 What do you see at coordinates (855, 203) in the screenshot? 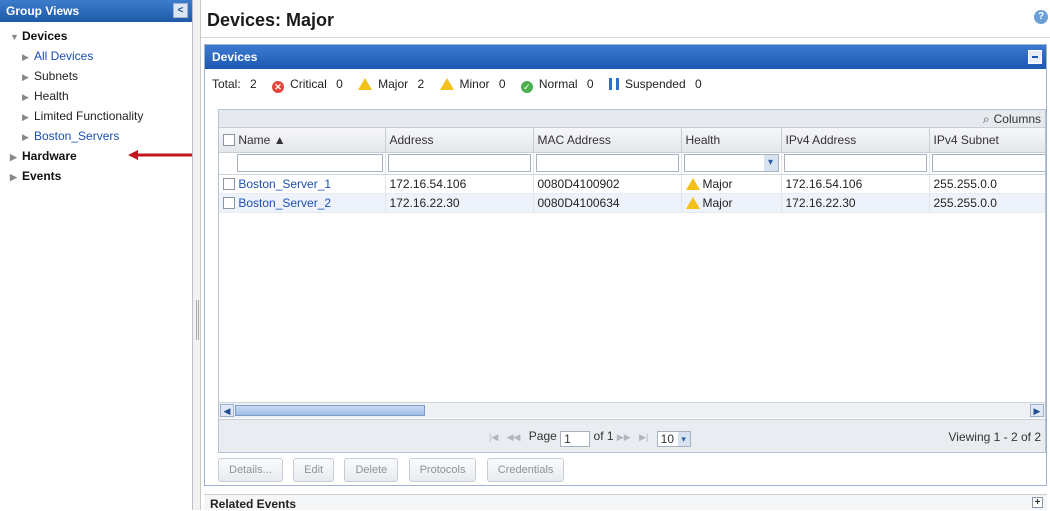
I see `ipv4-cell: 172.16.22.30` at bounding box center [855, 203].